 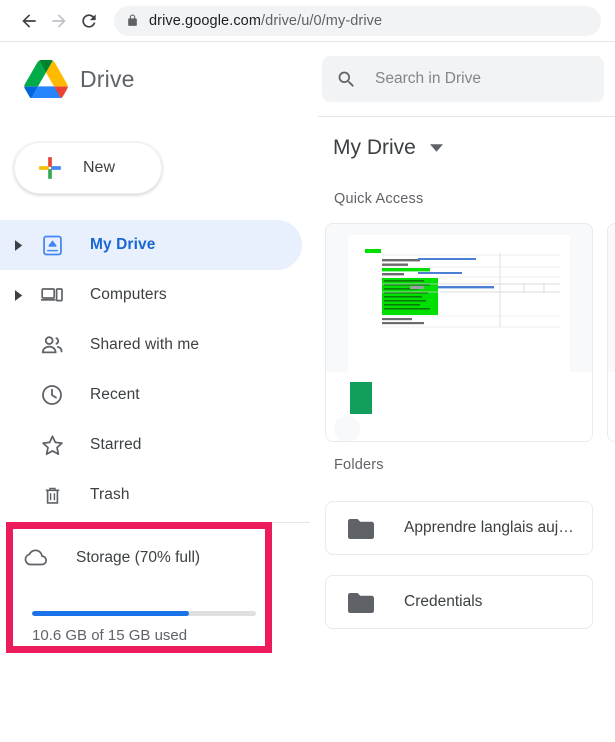 I want to click on storage-title-row: Storage (70% full), so click(x=159, y=558).